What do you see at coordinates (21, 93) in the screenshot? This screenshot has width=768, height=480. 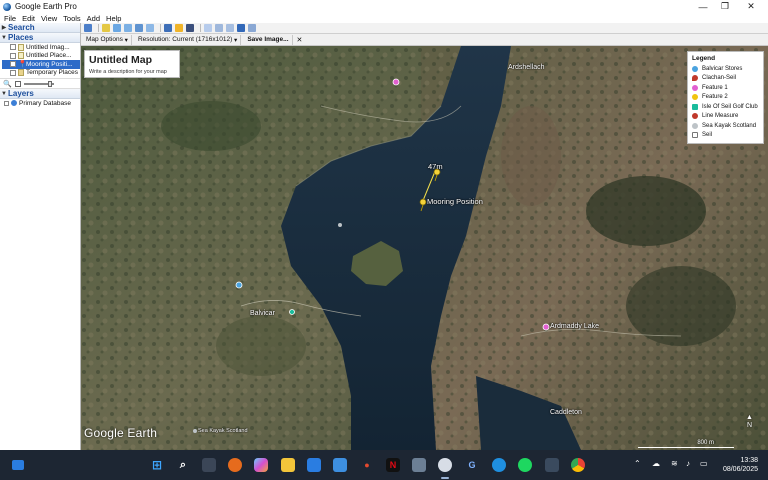 I see `layers-panel-label: Layers` at bounding box center [21, 93].